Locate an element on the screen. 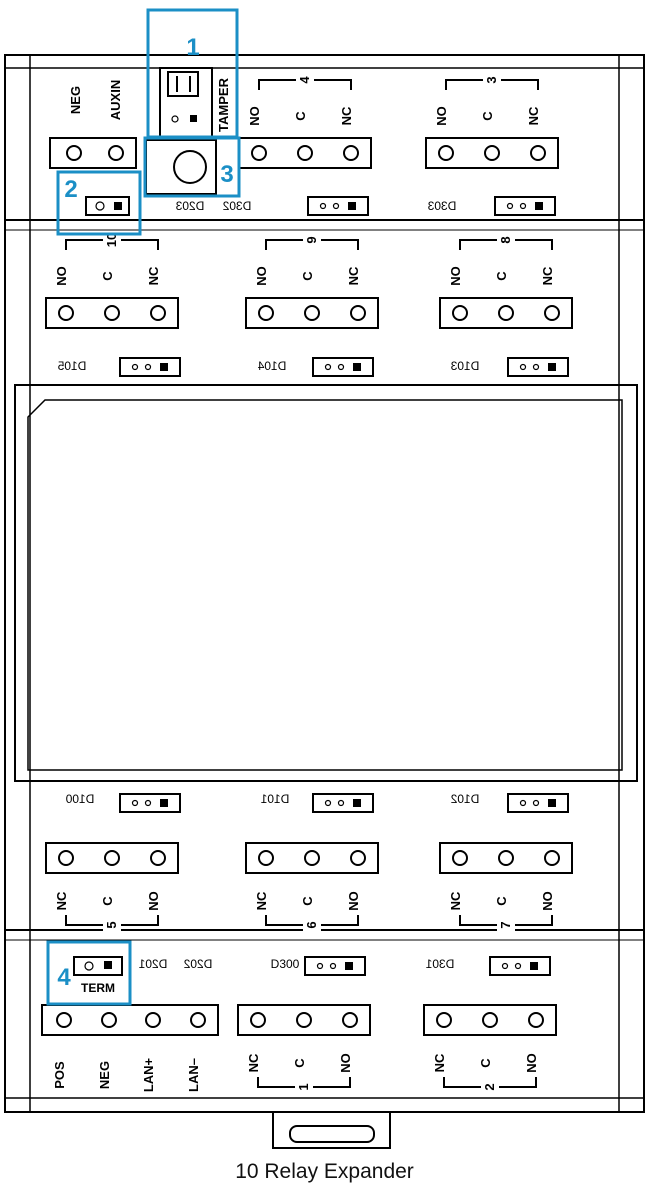 This screenshot has width=649, height=1203. tamper-switch is located at coordinates (186, 103).